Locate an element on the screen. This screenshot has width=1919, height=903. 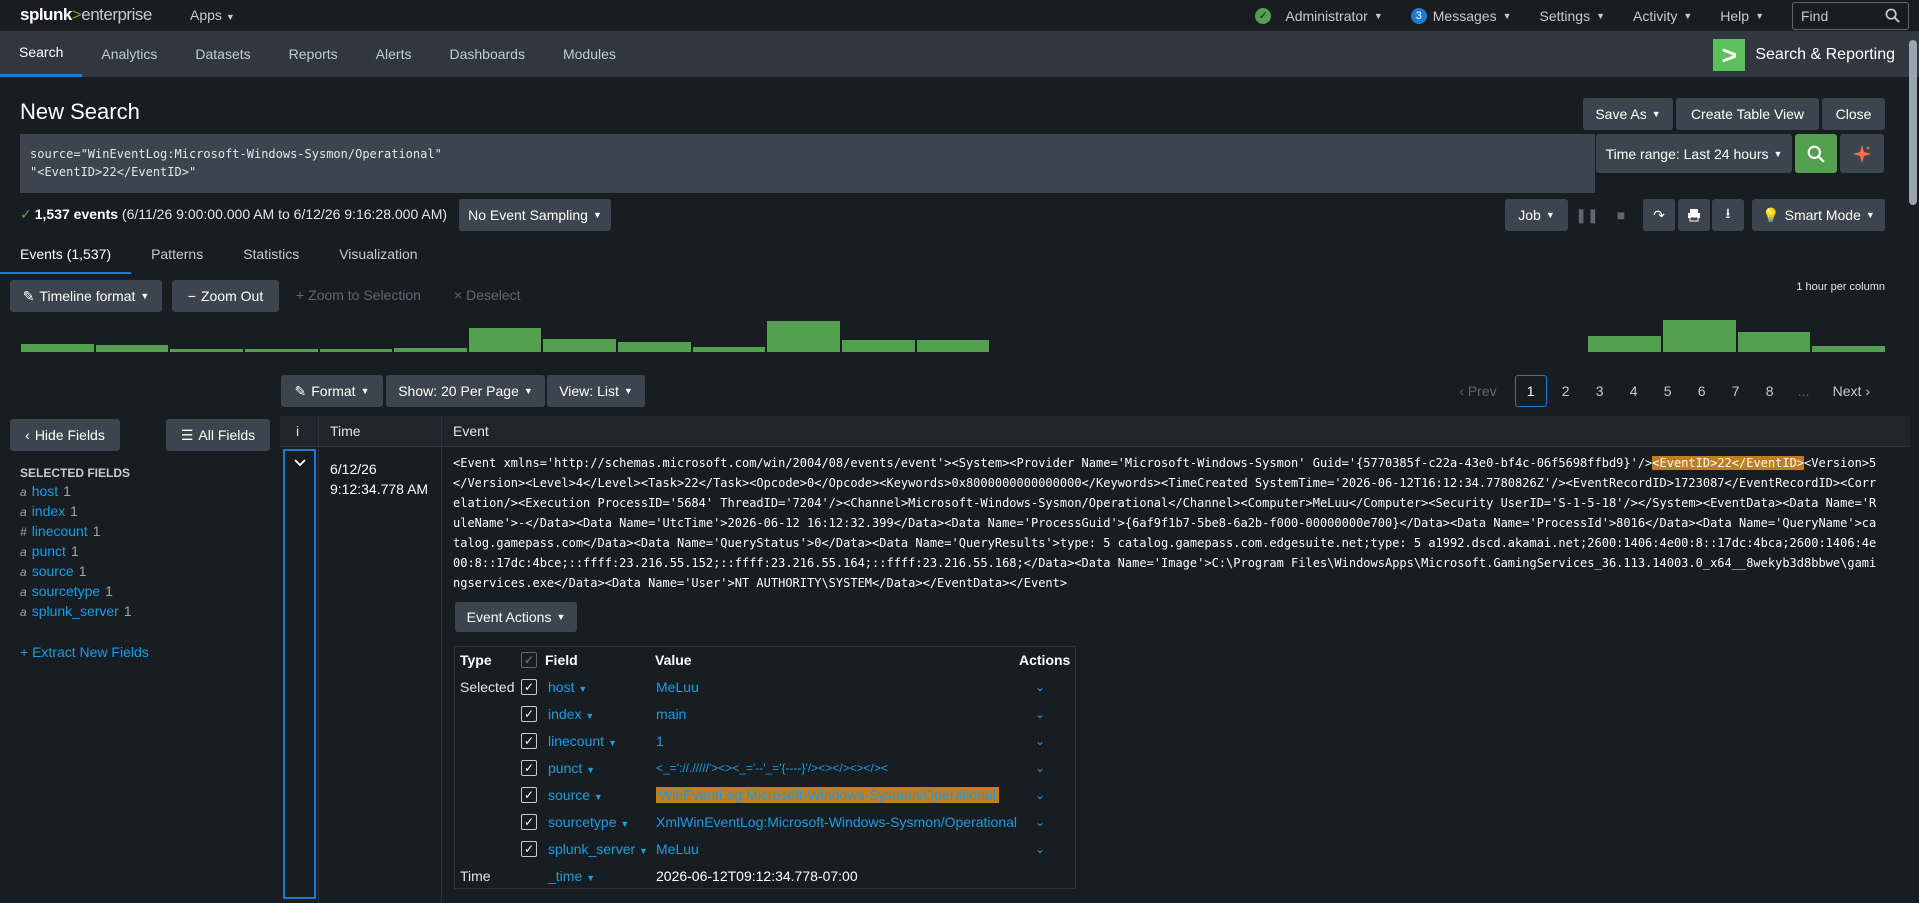
result-tab-statistics: Statistics is located at coordinates (271, 257).